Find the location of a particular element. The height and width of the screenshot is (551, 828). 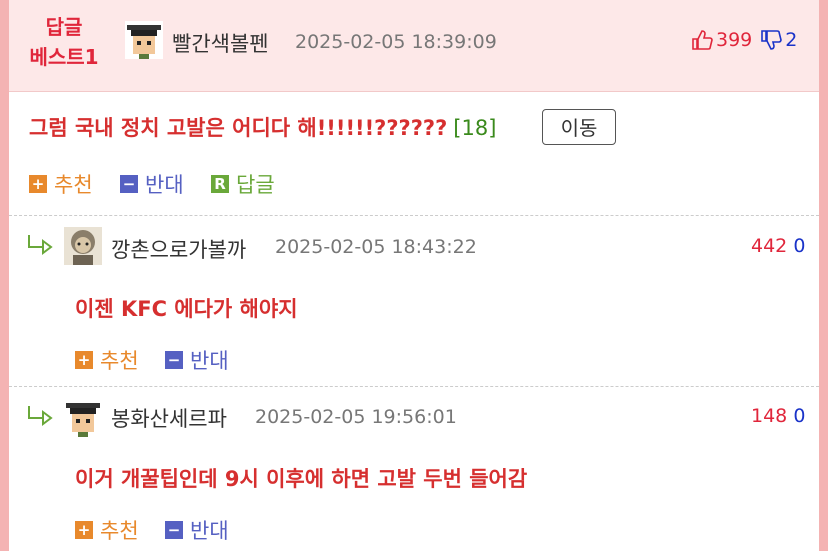

up-count: 442 is located at coordinates (769, 246).